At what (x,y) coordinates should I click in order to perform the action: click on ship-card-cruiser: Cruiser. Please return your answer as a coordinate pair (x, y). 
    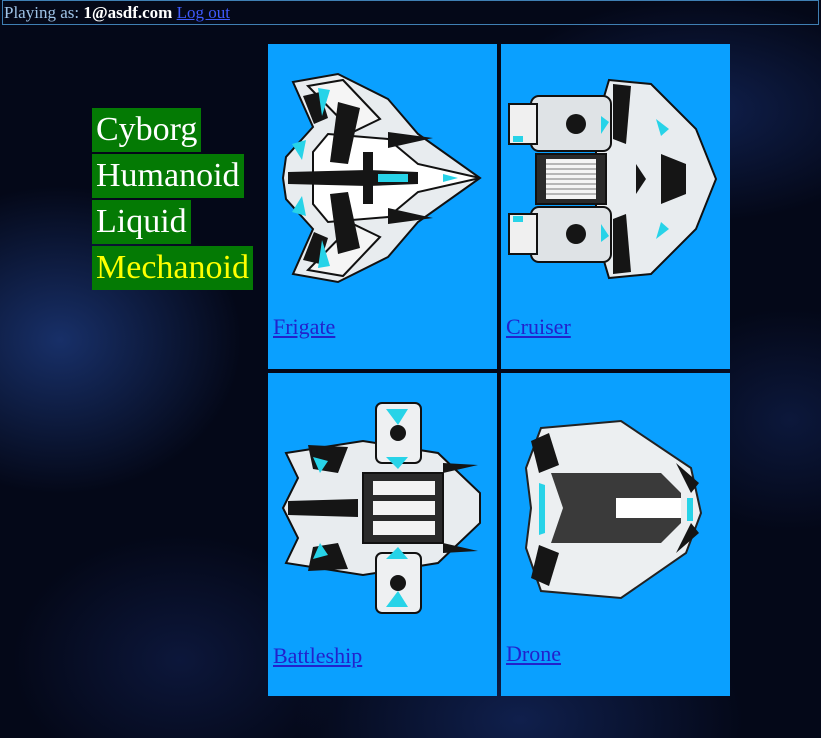
    Looking at the image, I should click on (615, 206).